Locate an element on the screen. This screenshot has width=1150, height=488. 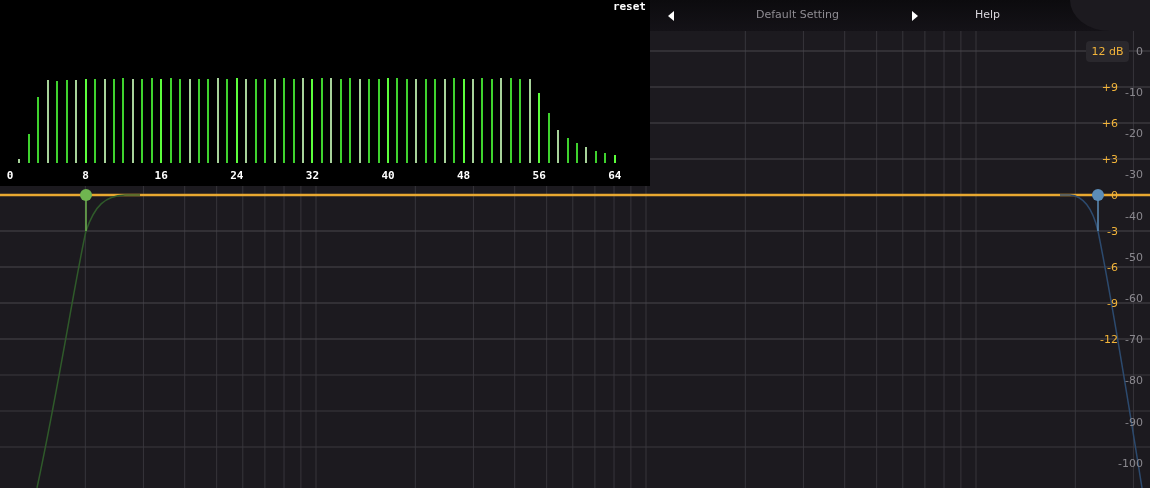
level-label: -20 is located at coordinates (1134, 134).